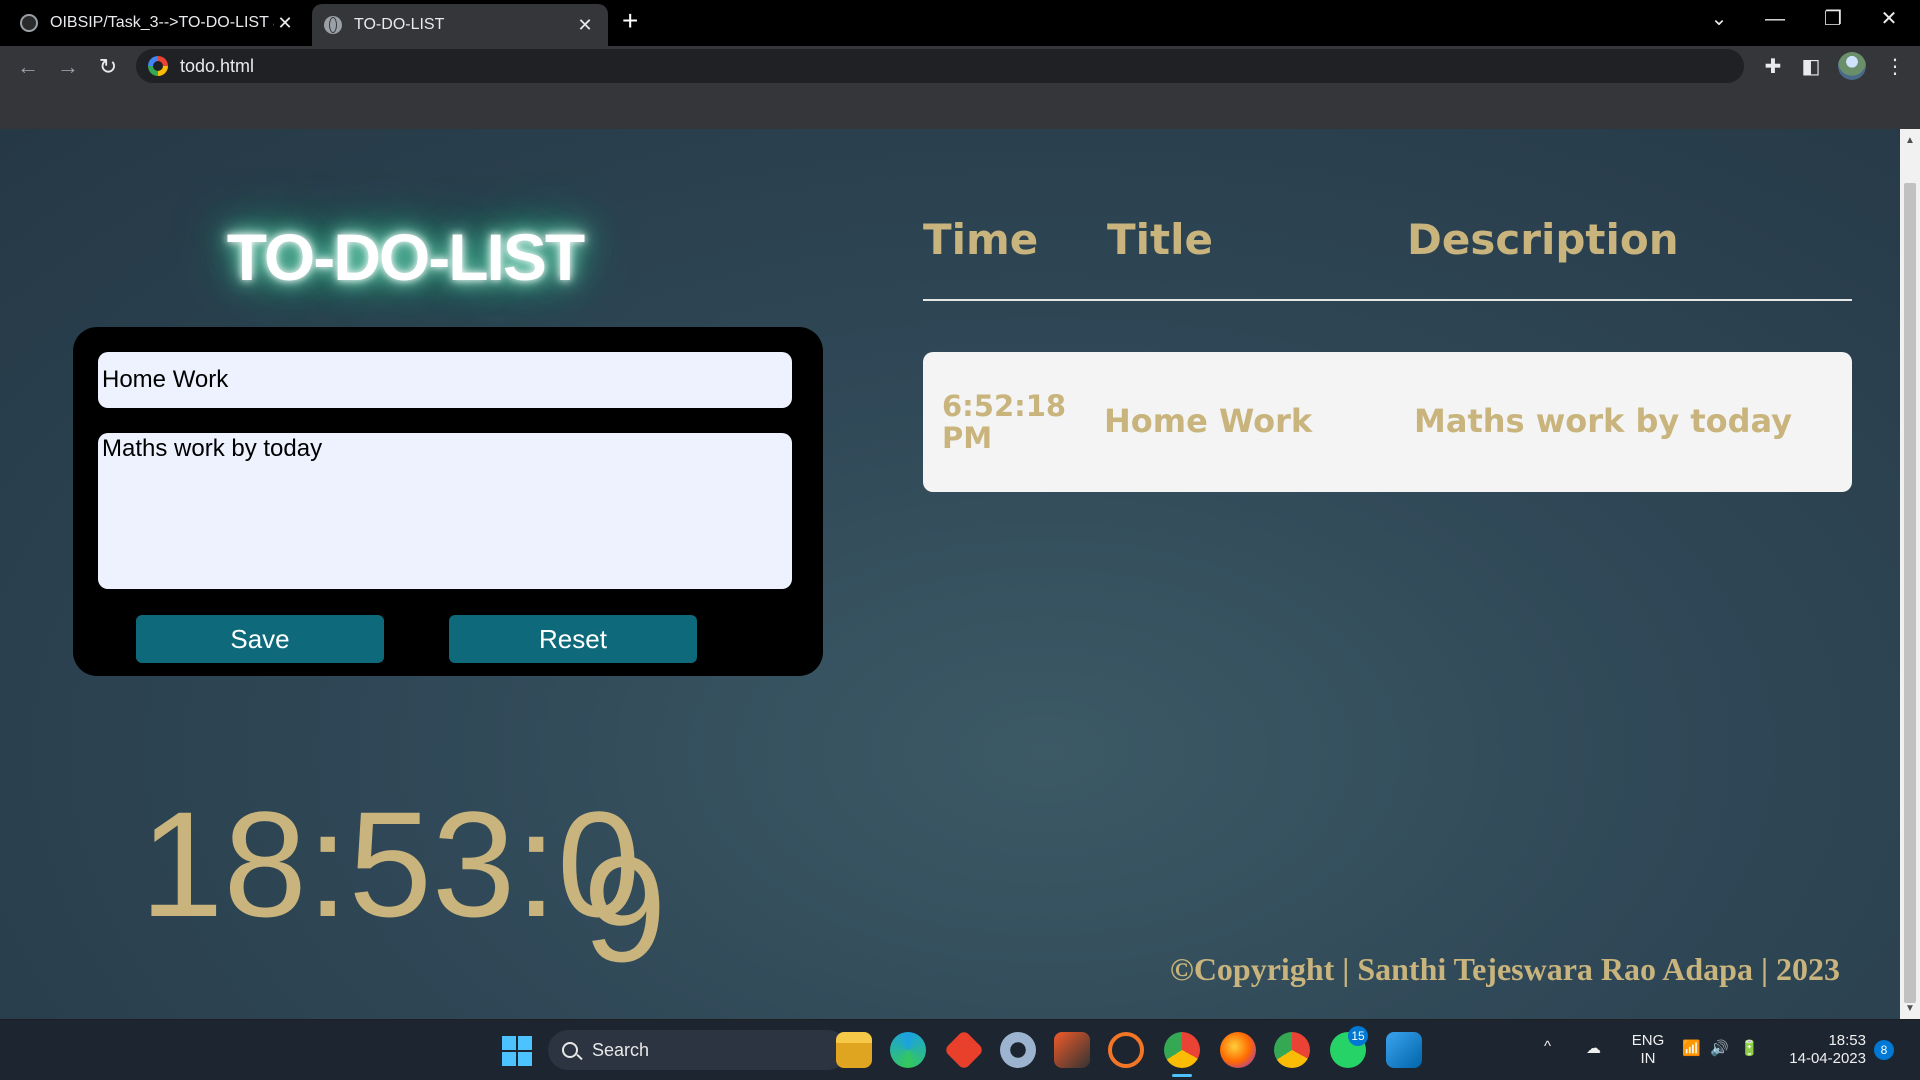  What do you see at coordinates (1775, 19) in the screenshot?
I see `minimize-icon: —` at bounding box center [1775, 19].